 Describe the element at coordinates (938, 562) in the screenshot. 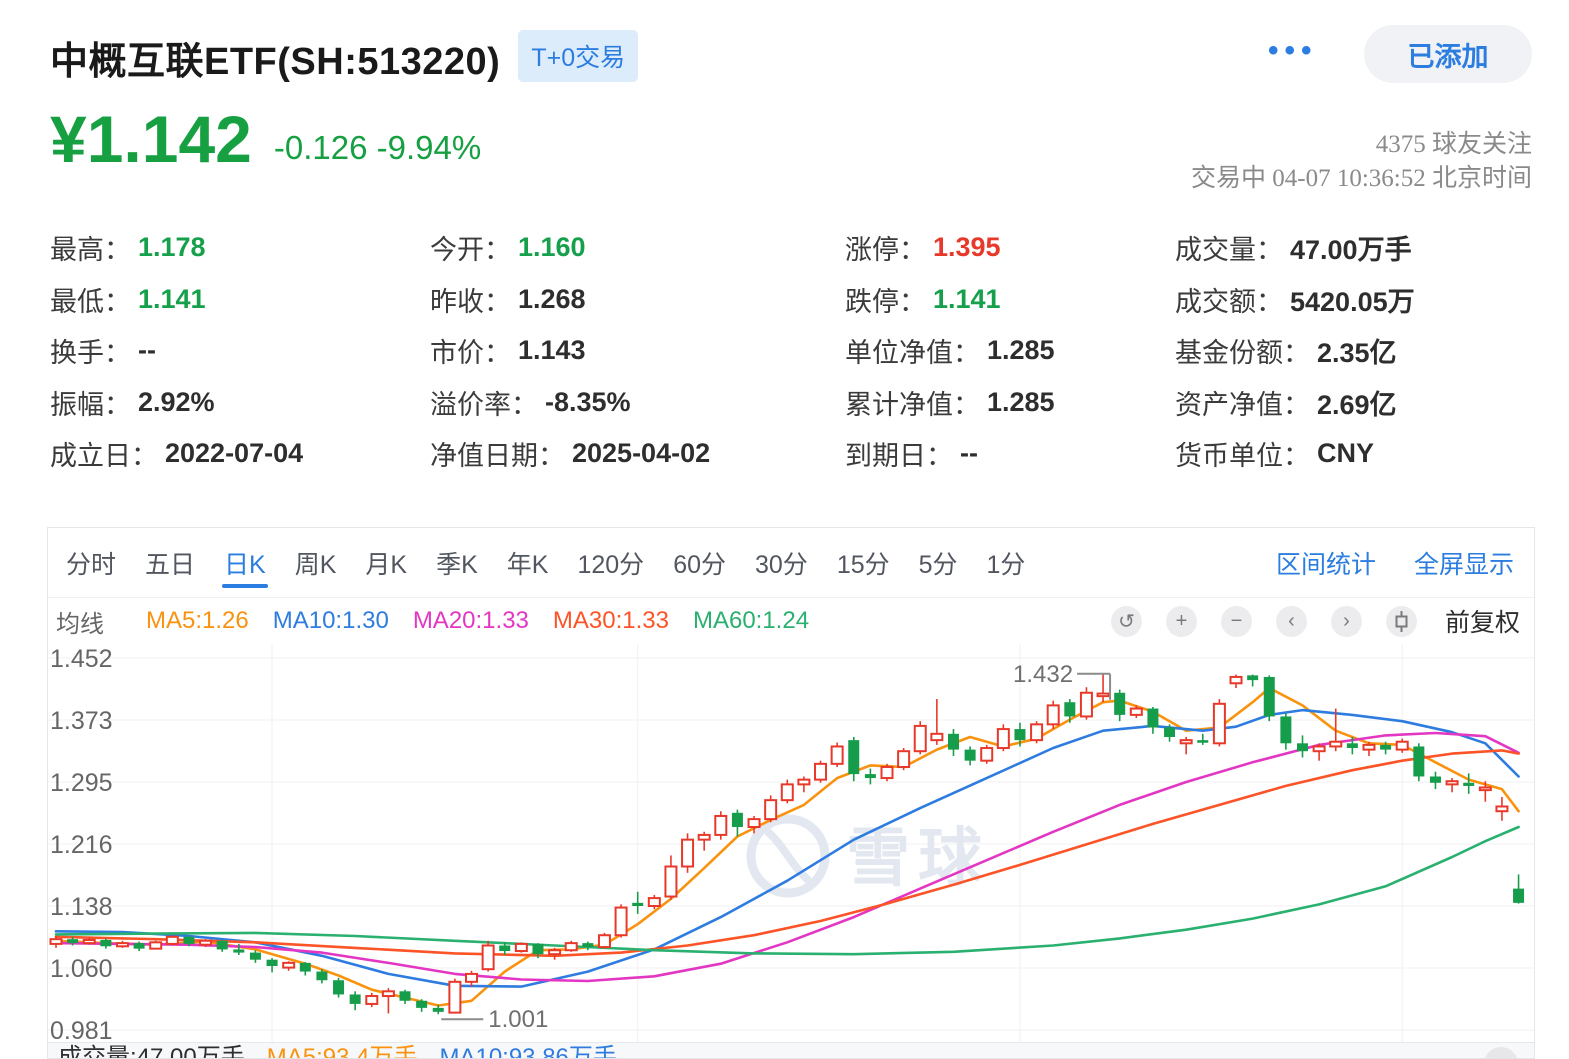

I see `tab-5min: 5分` at that location.